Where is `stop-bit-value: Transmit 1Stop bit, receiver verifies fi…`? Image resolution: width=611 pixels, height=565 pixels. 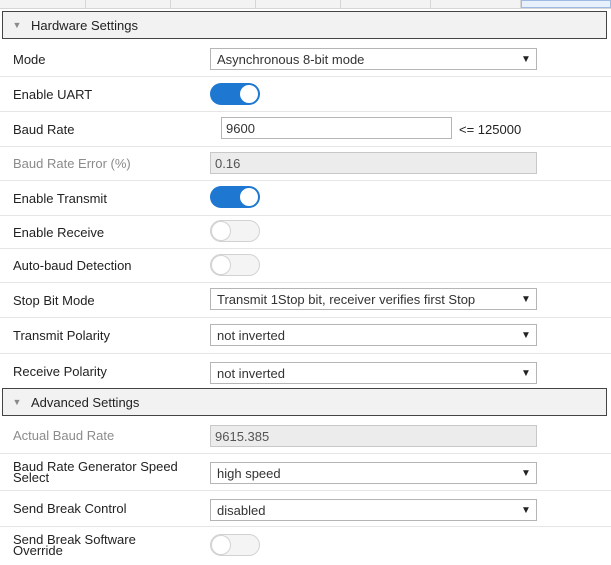
stop-bit-value: Transmit 1Stop bit, receiver verifies fi… is located at coordinates (346, 299).